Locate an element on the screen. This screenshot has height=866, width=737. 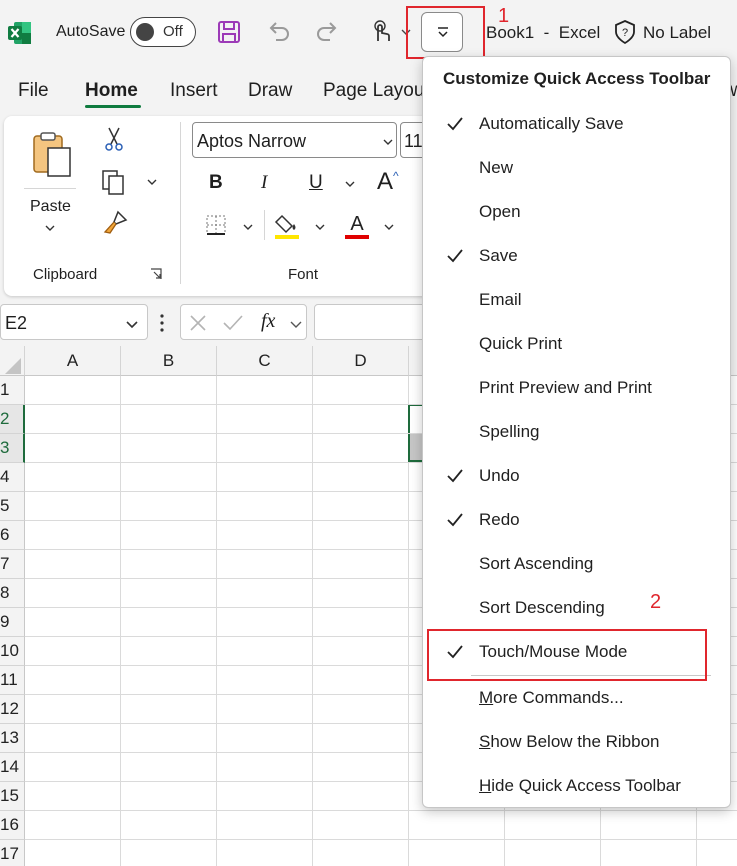
row-header: 3 is located at coordinates (12, 448).